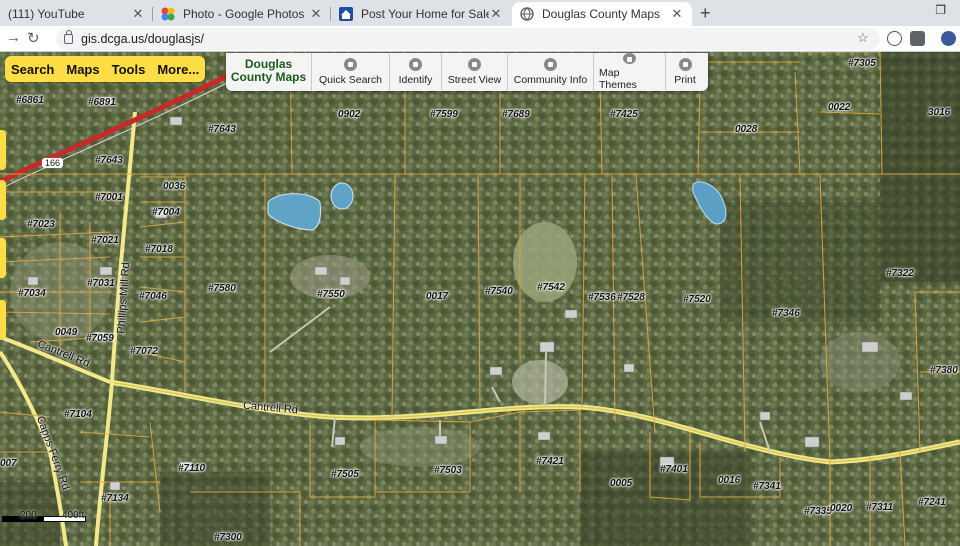 The image size is (960, 546). Describe the element at coordinates (880, 507) in the screenshot. I see `parcel-label: #7311` at that location.